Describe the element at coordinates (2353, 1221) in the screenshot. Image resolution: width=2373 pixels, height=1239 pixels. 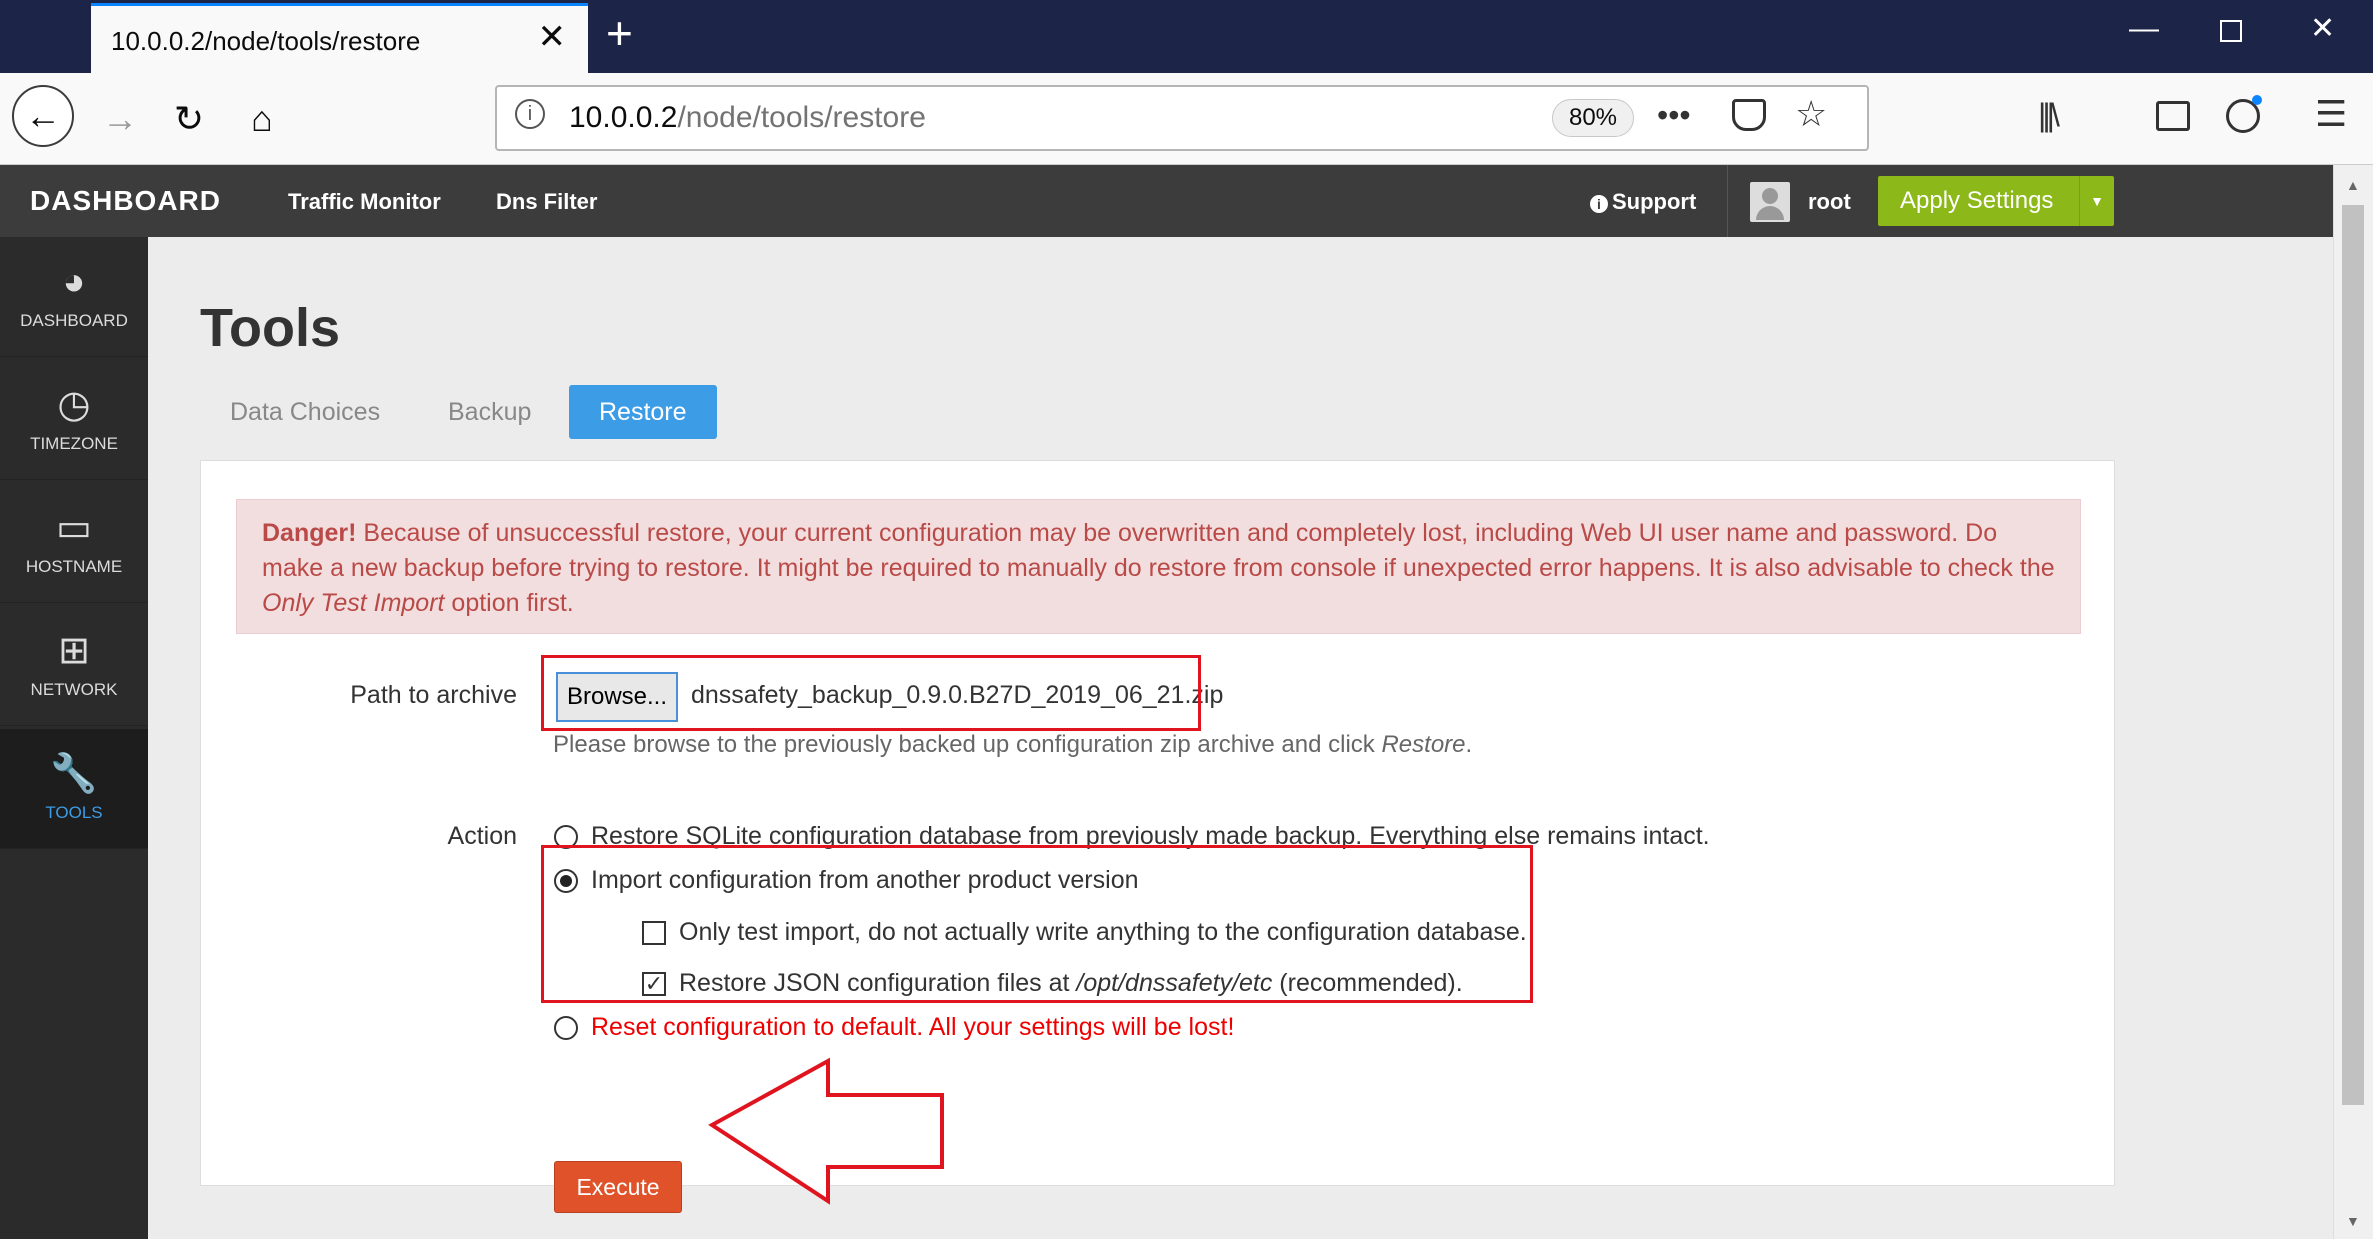
I see `scroll-down-icon: ▼` at that location.